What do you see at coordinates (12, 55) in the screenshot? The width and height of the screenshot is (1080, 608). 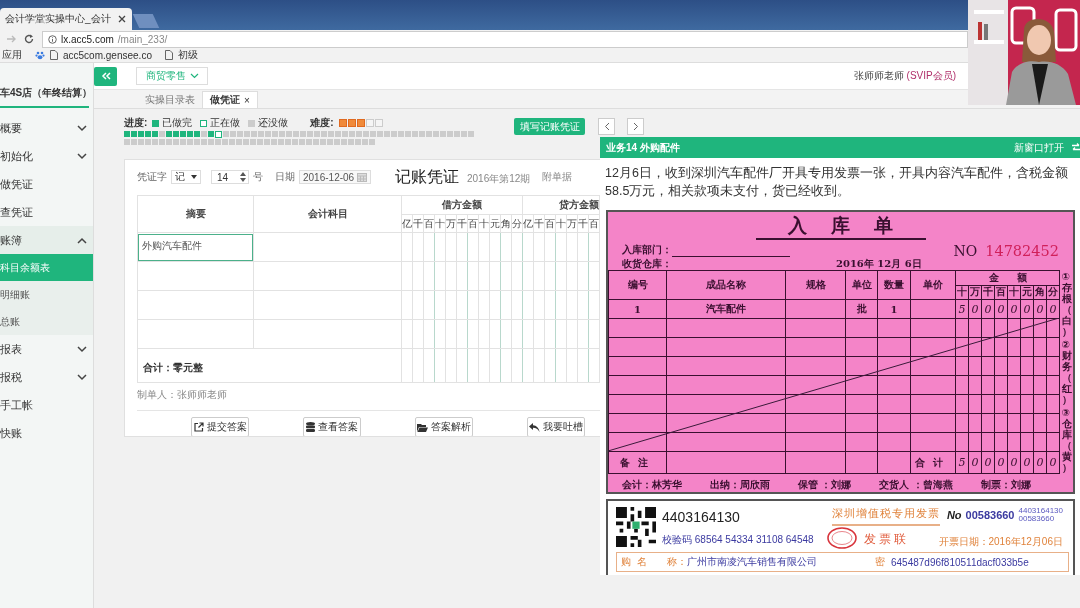 I see `bookmark: 应用` at bounding box center [12, 55].